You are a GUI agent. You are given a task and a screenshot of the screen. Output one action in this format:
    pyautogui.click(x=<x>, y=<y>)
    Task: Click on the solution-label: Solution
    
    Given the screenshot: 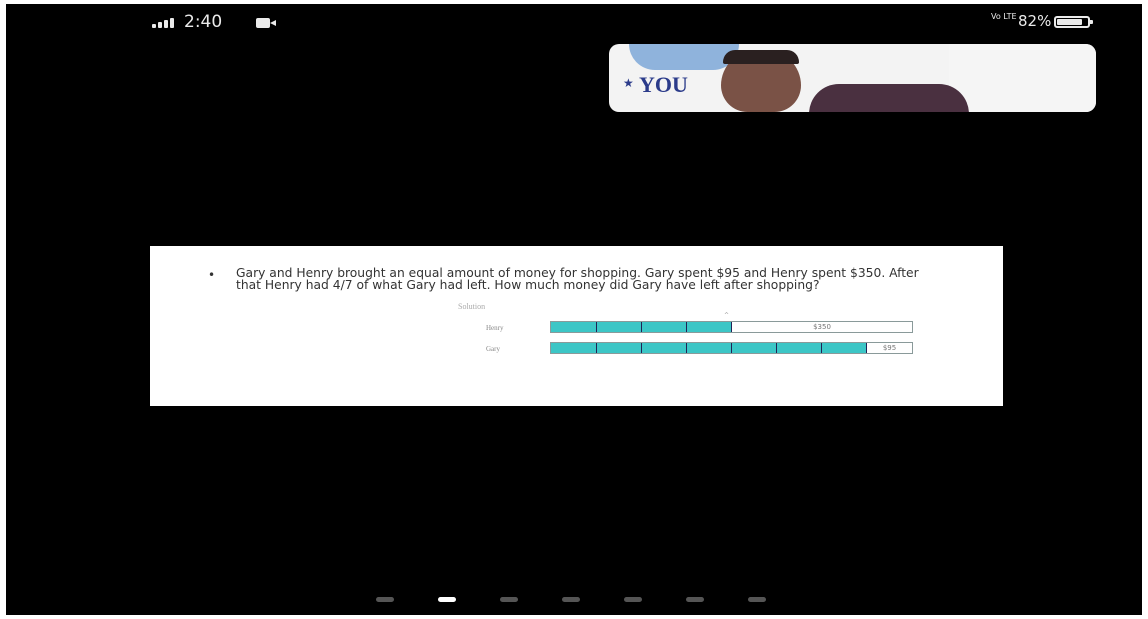 What is the action you would take?
    pyautogui.click(x=472, y=306)
    